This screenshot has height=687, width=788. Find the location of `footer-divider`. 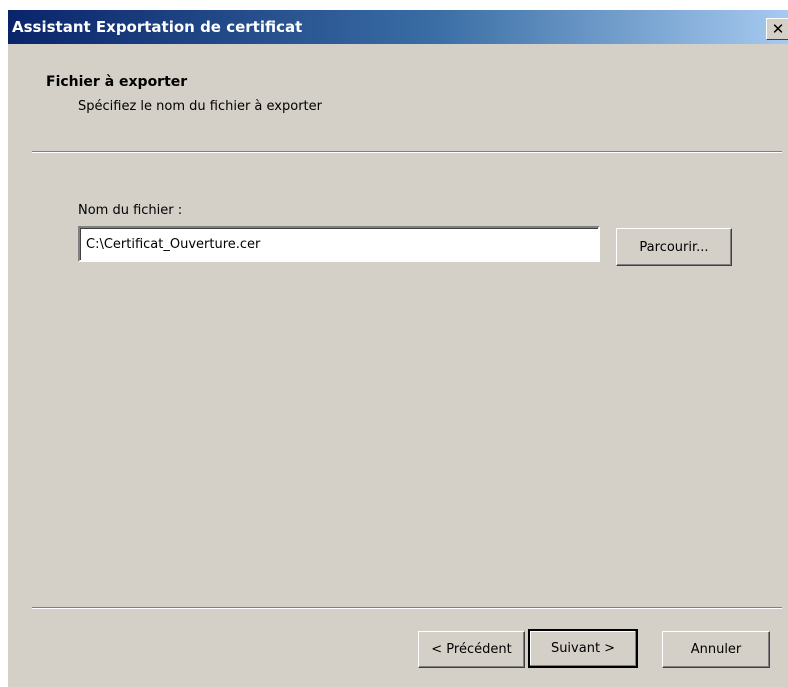

footer-divider is located at coordinates (407, 608).